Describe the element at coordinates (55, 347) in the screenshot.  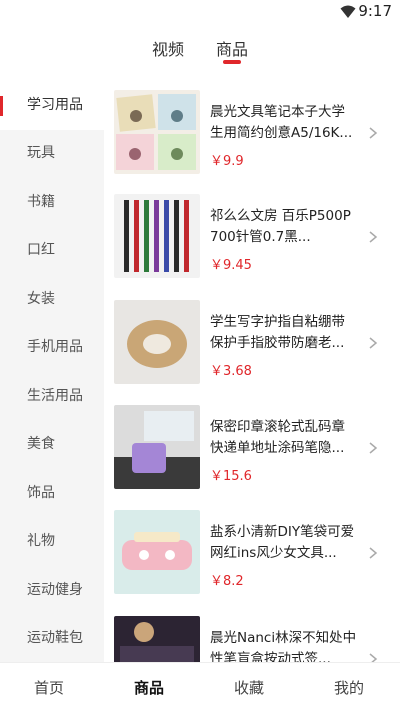
I see `sidebar-item-label: 手机用品` at that location.